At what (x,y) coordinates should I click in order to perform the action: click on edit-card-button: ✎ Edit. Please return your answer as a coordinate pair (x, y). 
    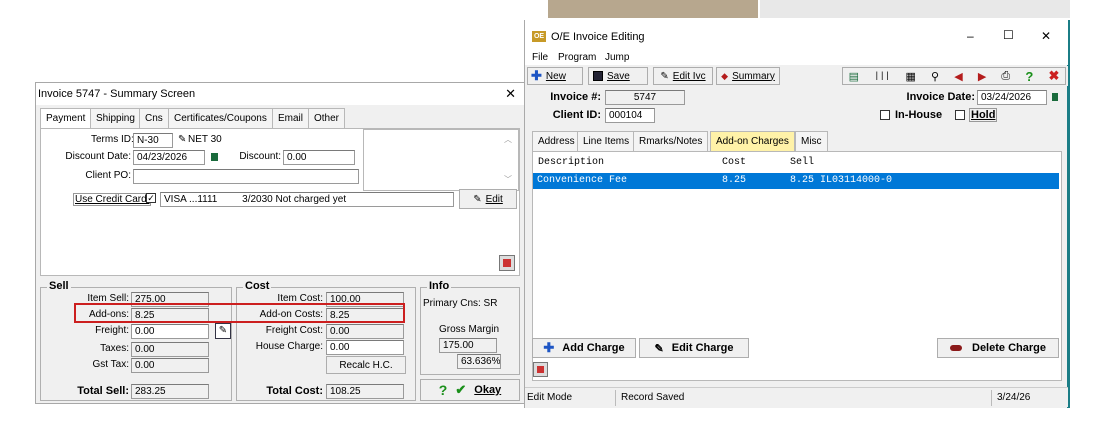
    Looking at the image, I should click on (488, 199).